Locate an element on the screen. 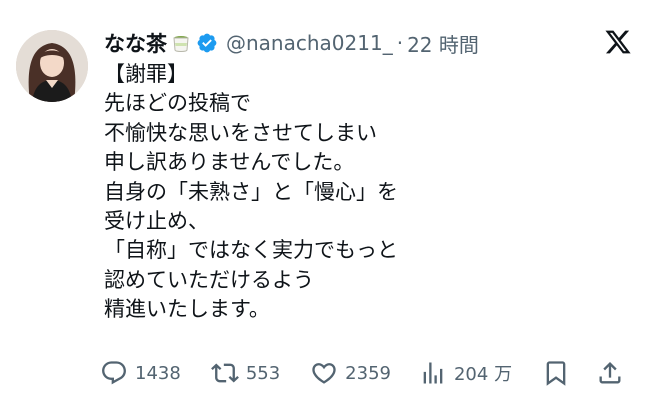  share-button is located at coordinates (610, 373).